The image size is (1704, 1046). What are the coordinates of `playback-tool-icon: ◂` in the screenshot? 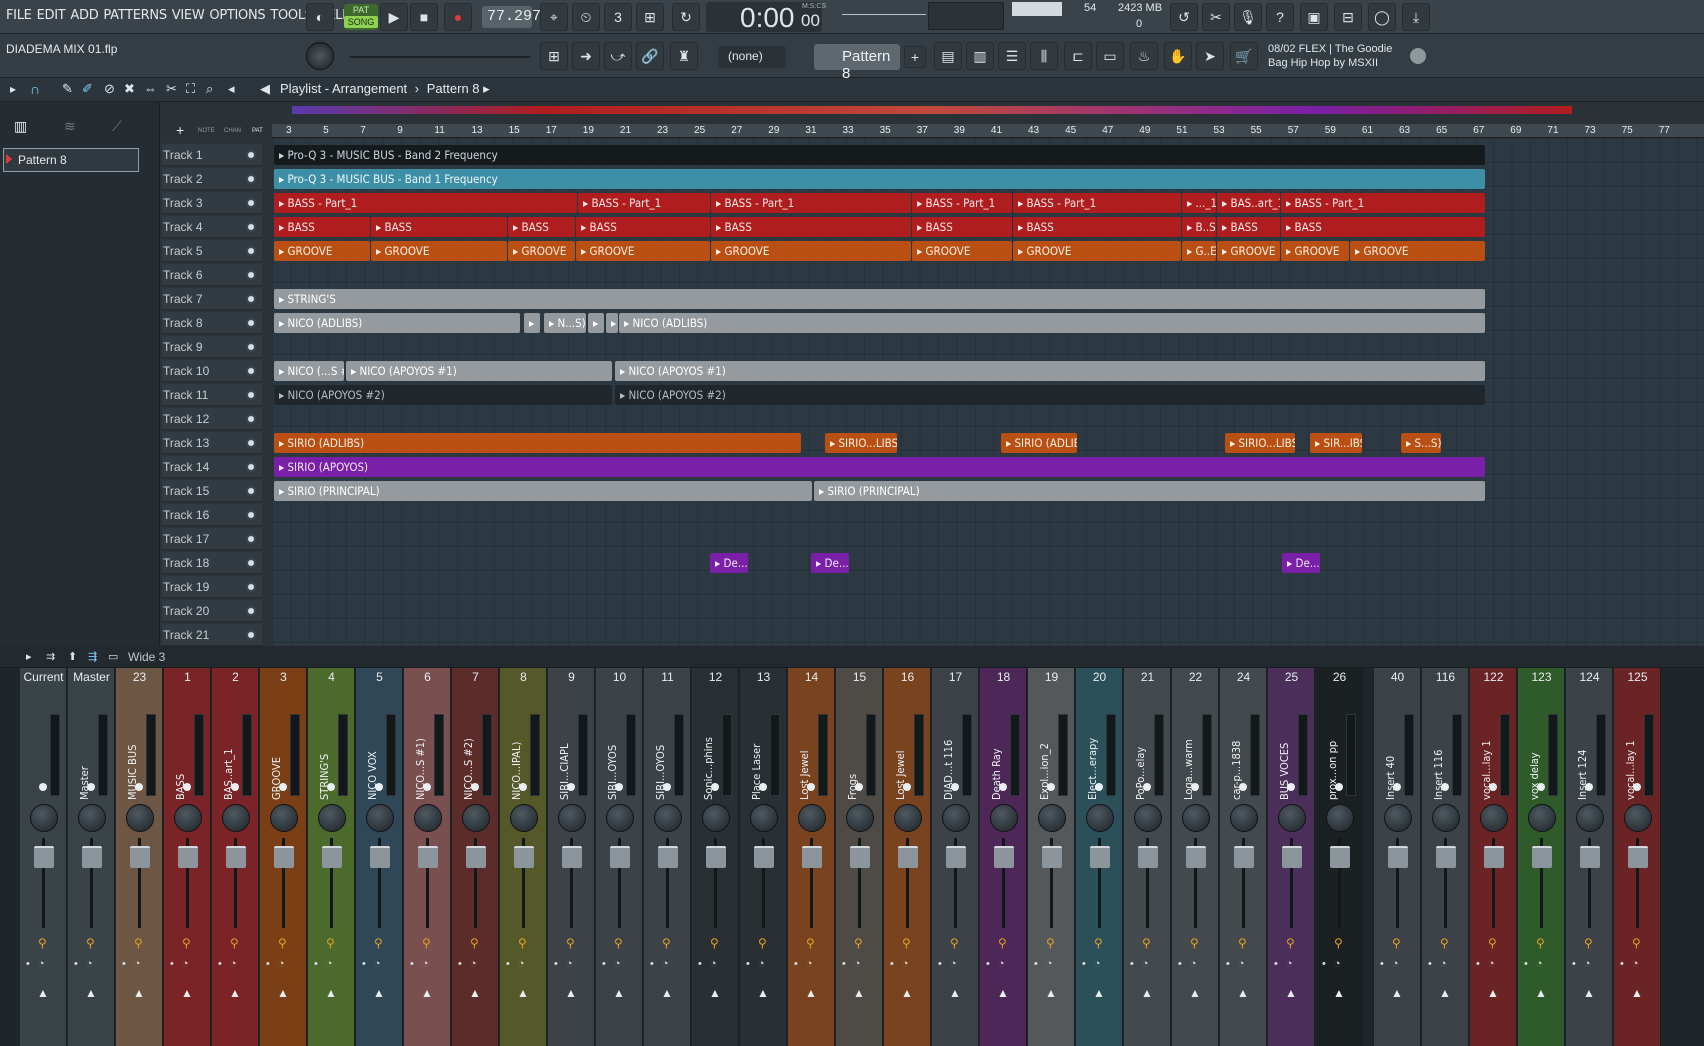 It's located at (231, 89).